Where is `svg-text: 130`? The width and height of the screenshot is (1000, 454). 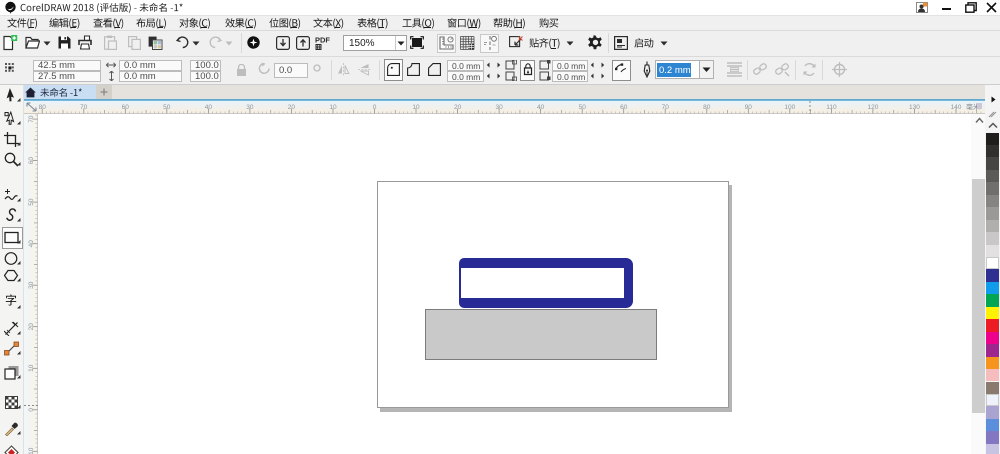
svg-text: 130 is located at coordinates (914, 107).